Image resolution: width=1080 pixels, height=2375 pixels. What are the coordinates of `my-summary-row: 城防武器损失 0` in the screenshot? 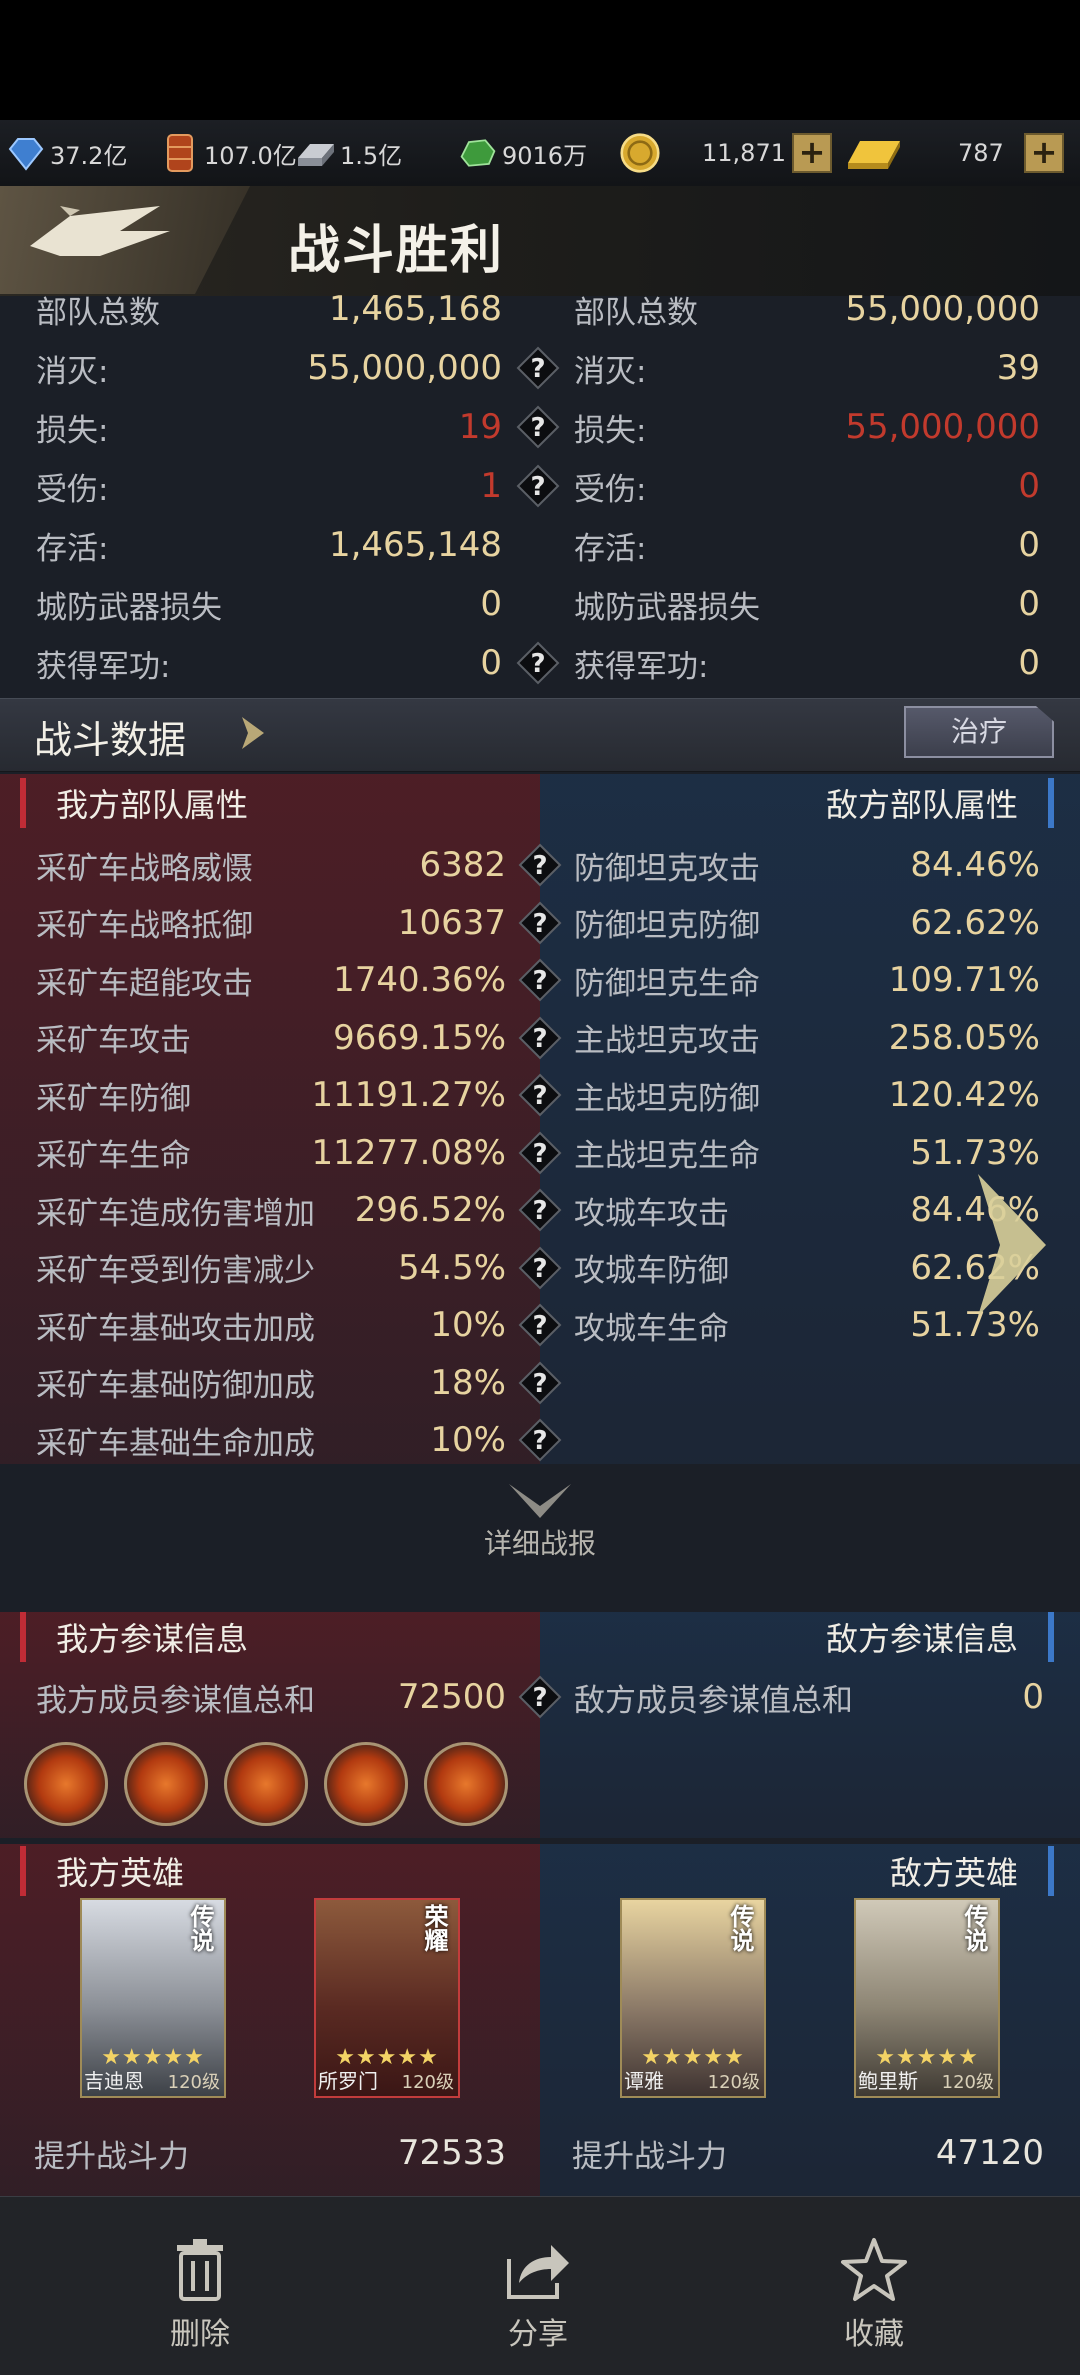 It's located at (269, 605).